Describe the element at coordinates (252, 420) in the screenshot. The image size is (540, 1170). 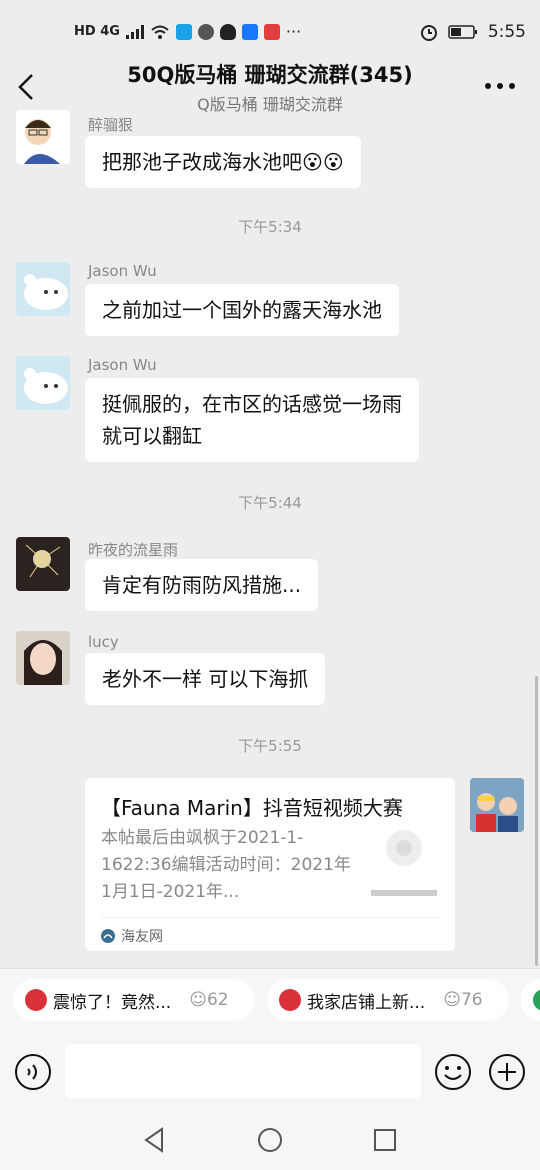
I see `message-bubble: 挺佩服的，在市区的话感觉一场雨 就可以翻缸` at that location.